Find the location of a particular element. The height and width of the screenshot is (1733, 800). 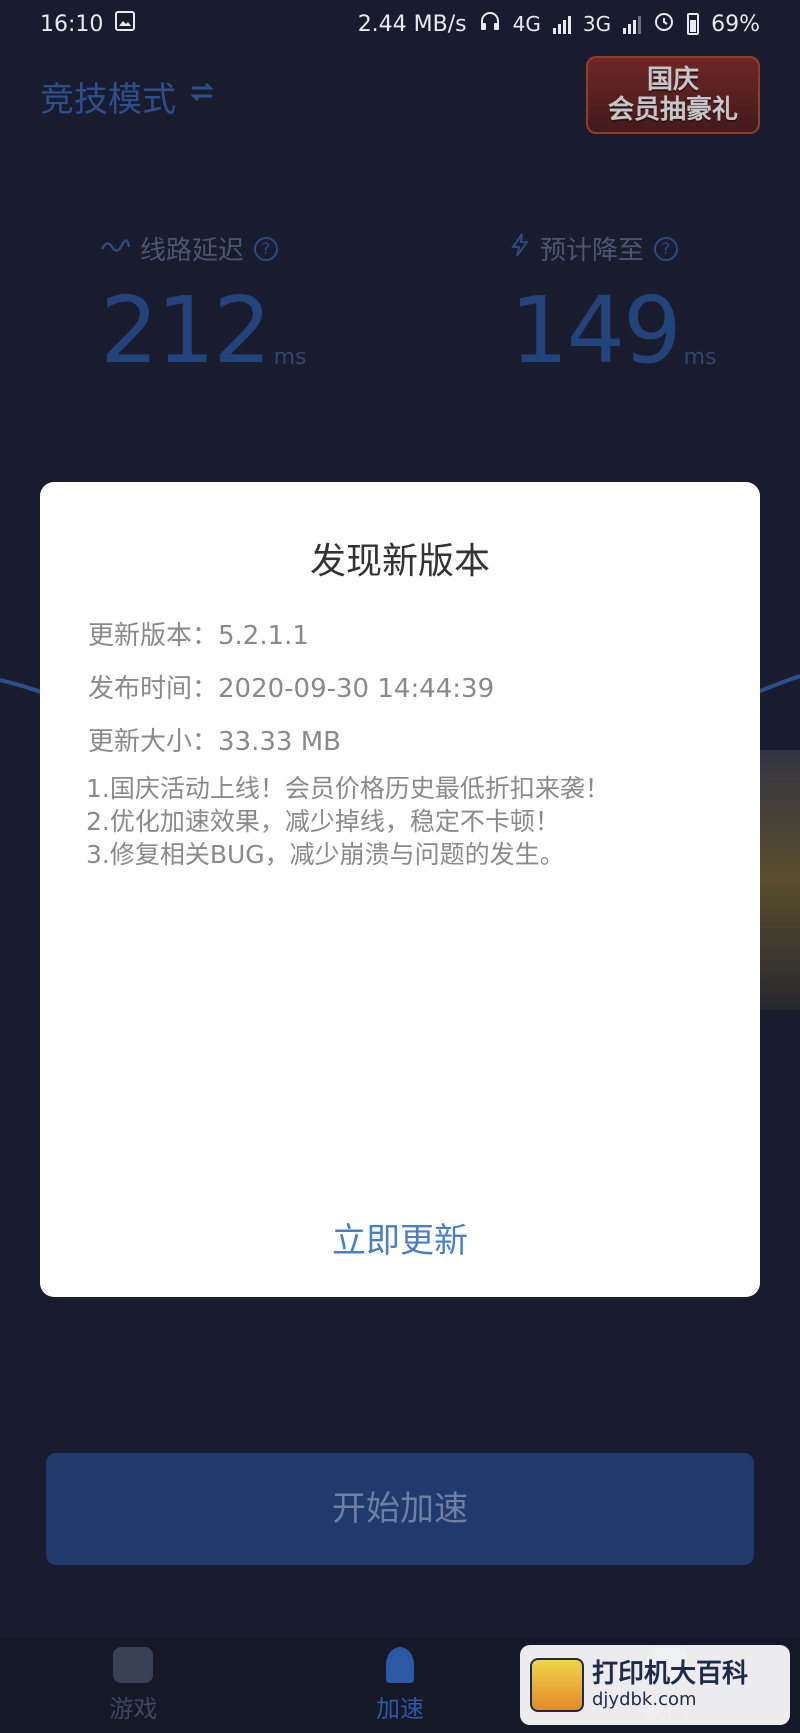

version-line: 更新版本：5.2.1.1 is located at coordinates (198, 636).